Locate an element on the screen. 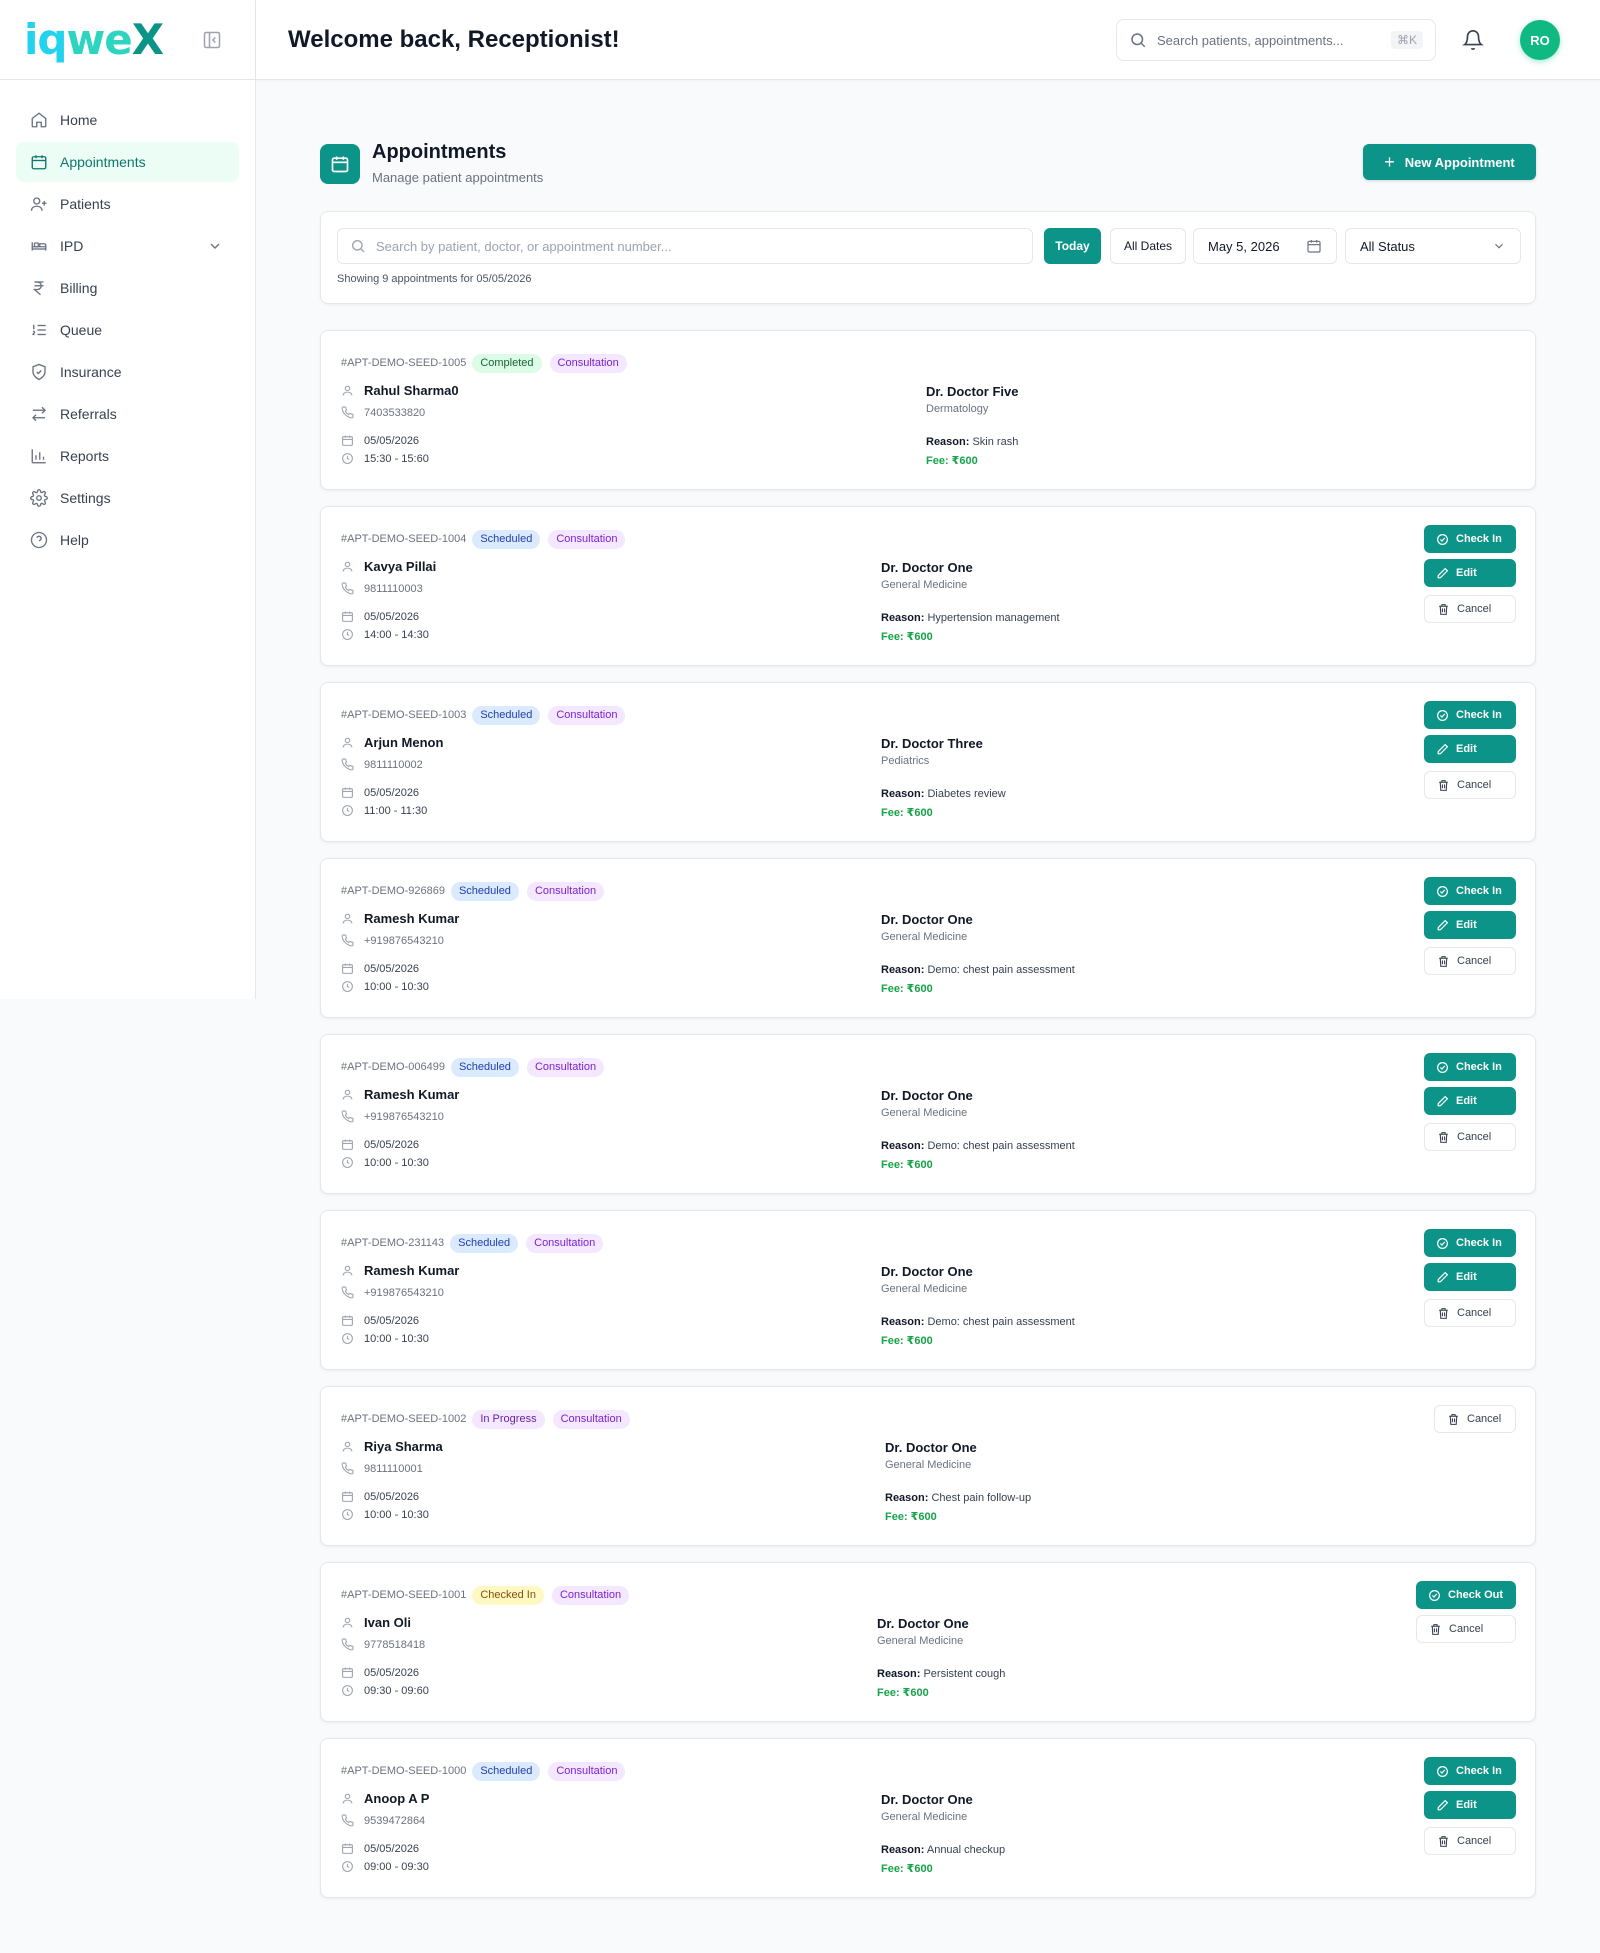 Image resolution: width=1600 pixels, height=1953 pixels. patient-name: Ramesh Kumar is located at coordinates (412, 918).